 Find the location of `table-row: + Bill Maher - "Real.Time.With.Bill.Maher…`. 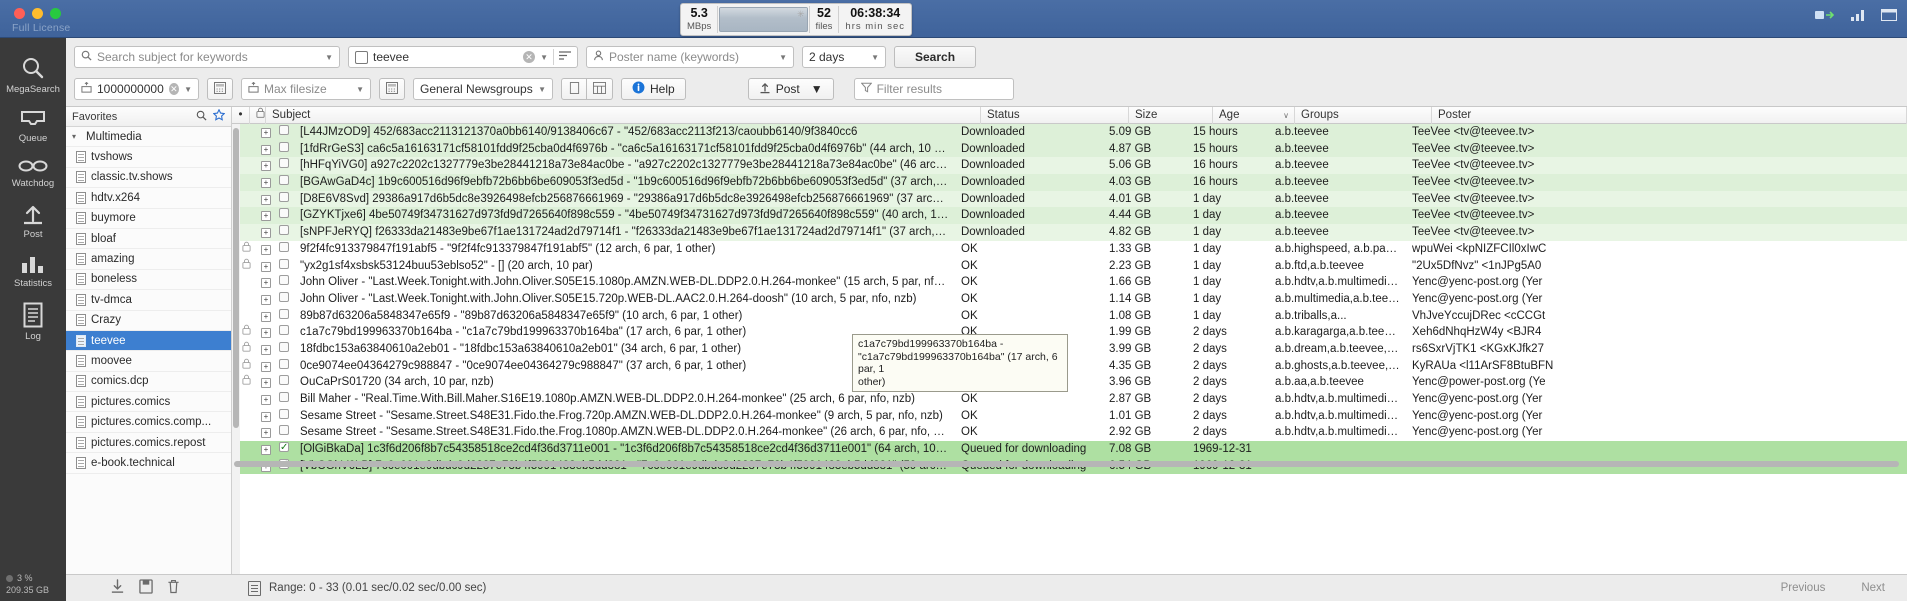

table-row: + Bill Maher - "Real.Time.With.Bill.Maher… is located at coordinates (1073, 399).